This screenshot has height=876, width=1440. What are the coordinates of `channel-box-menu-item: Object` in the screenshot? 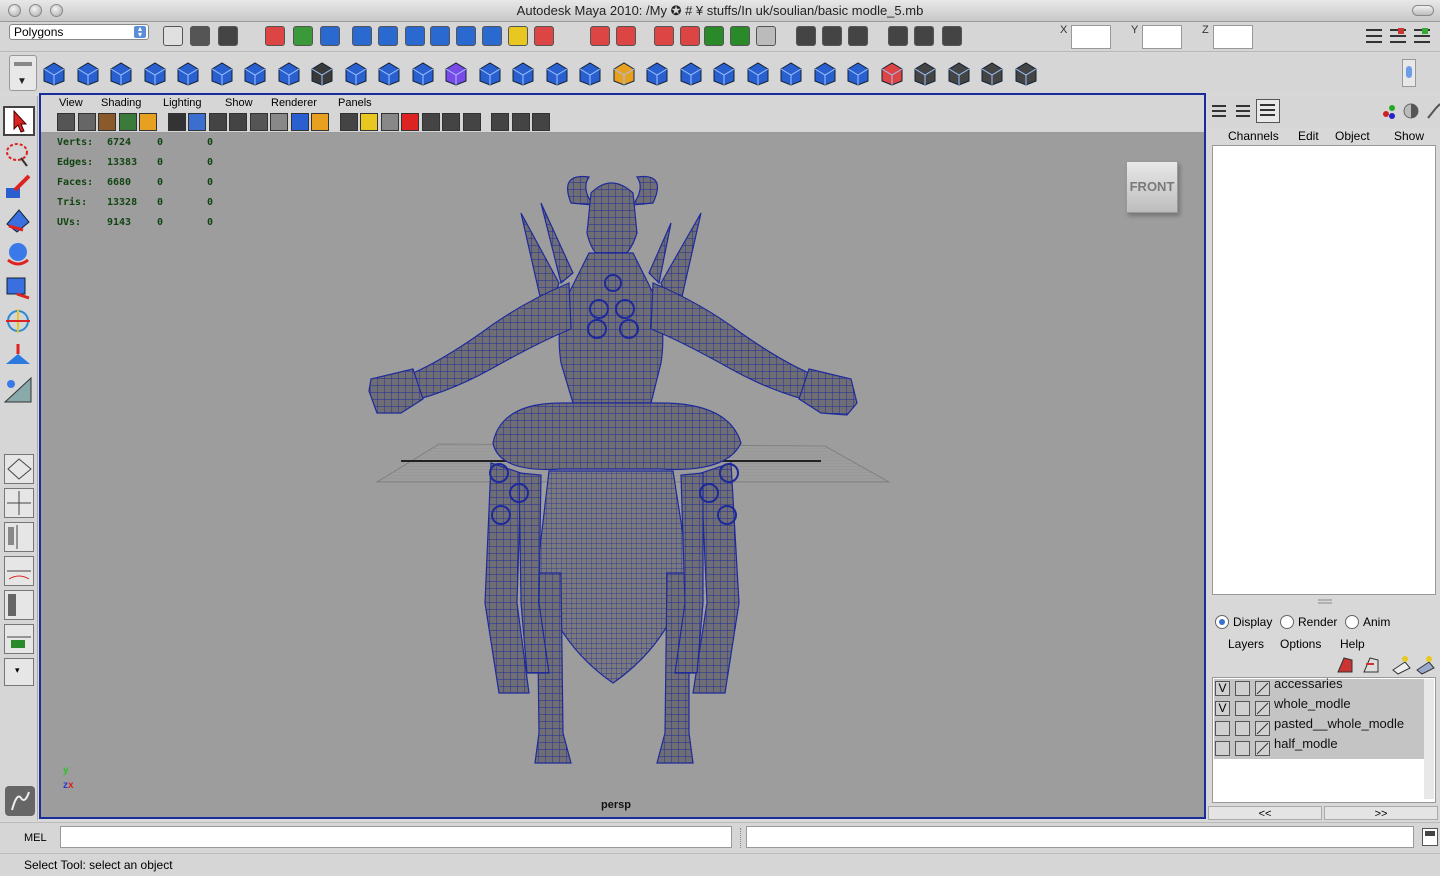 It's located at (1352, 136).